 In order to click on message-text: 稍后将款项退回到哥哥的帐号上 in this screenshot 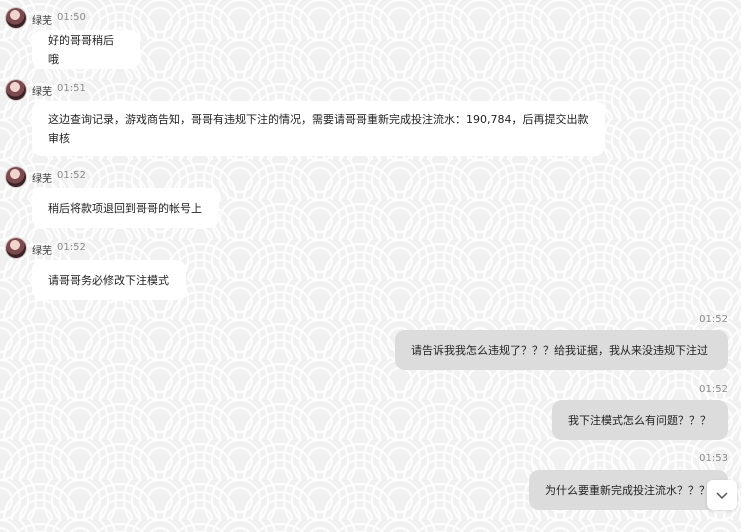, I will do `click(125, 208)`.